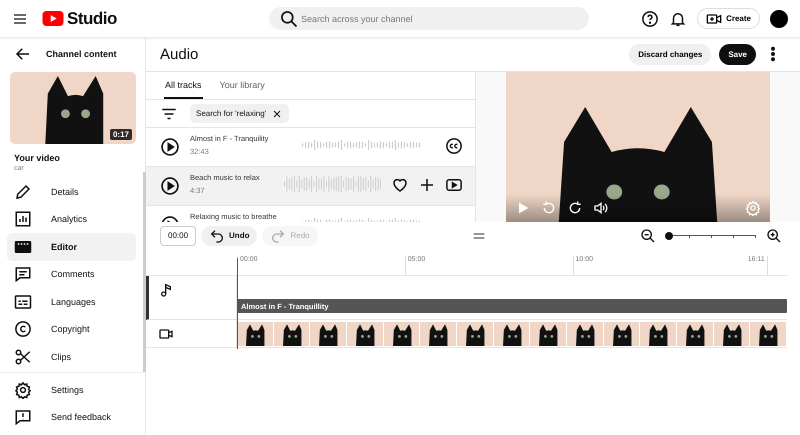 The width and height of the screenshot is (800, 435). I want to click on comment-icon, so click(23, 274).